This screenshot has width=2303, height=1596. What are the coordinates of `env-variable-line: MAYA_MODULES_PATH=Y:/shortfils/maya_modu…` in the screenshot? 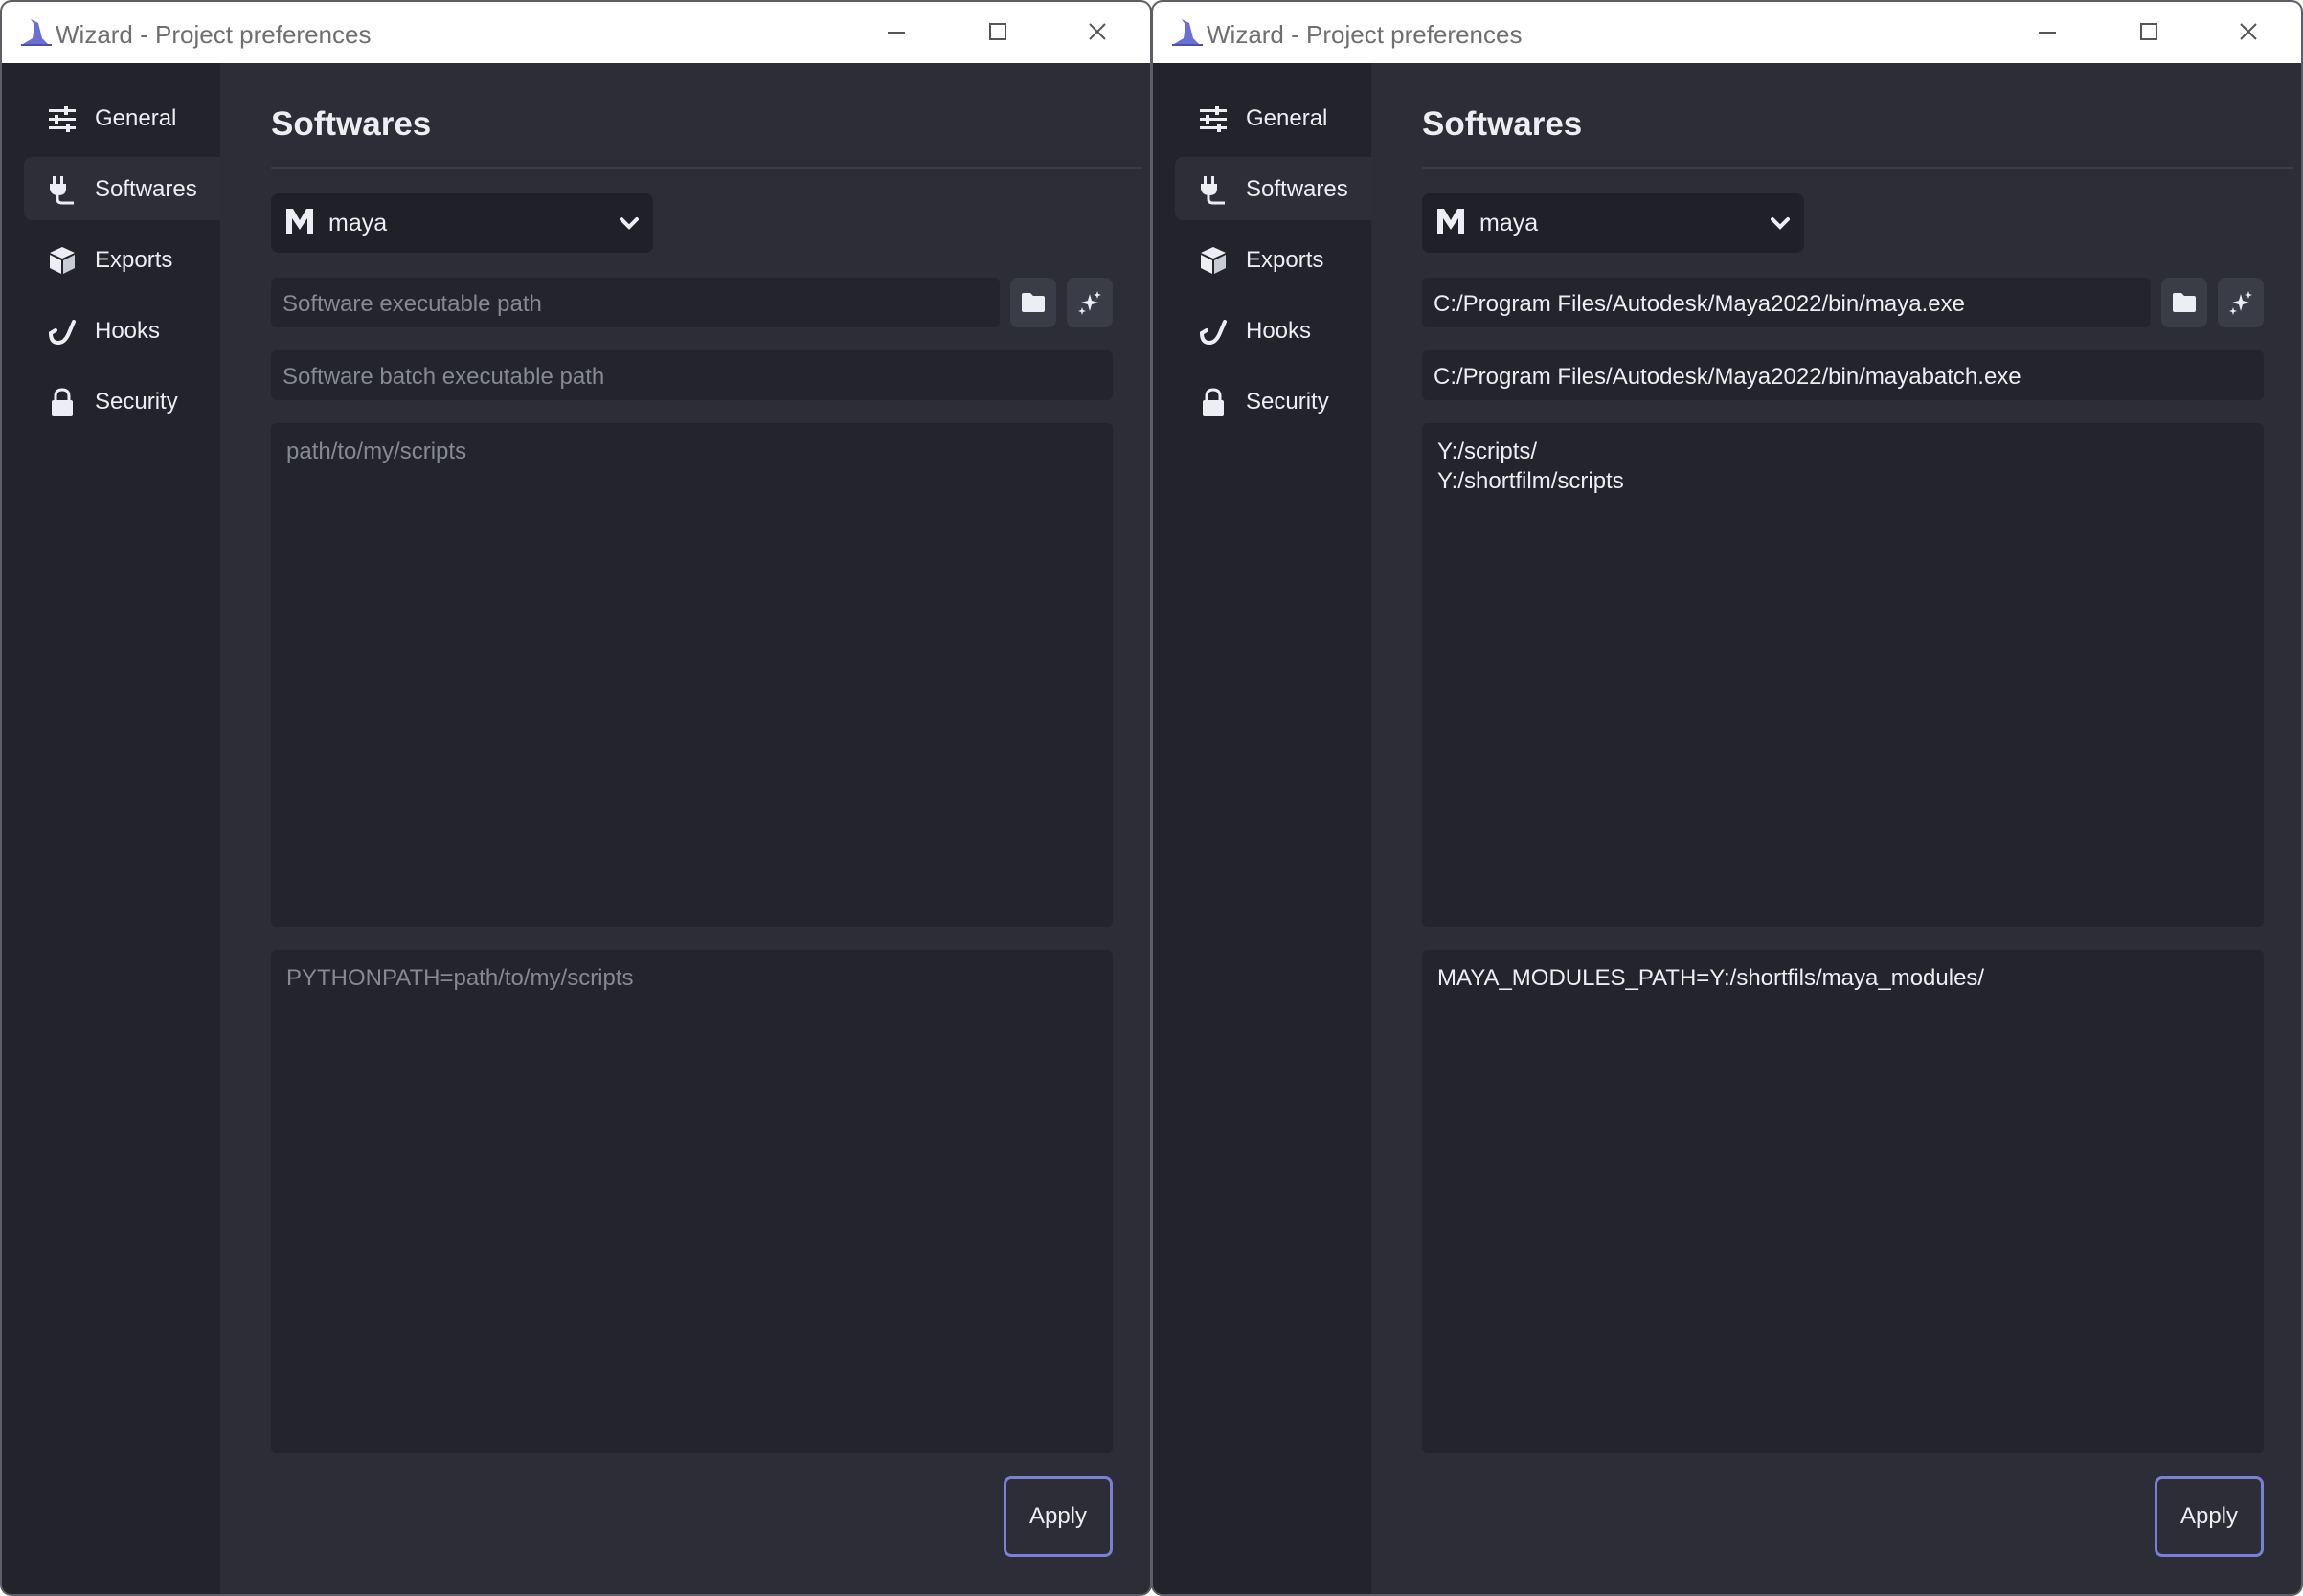 It's located at (1711, 978).